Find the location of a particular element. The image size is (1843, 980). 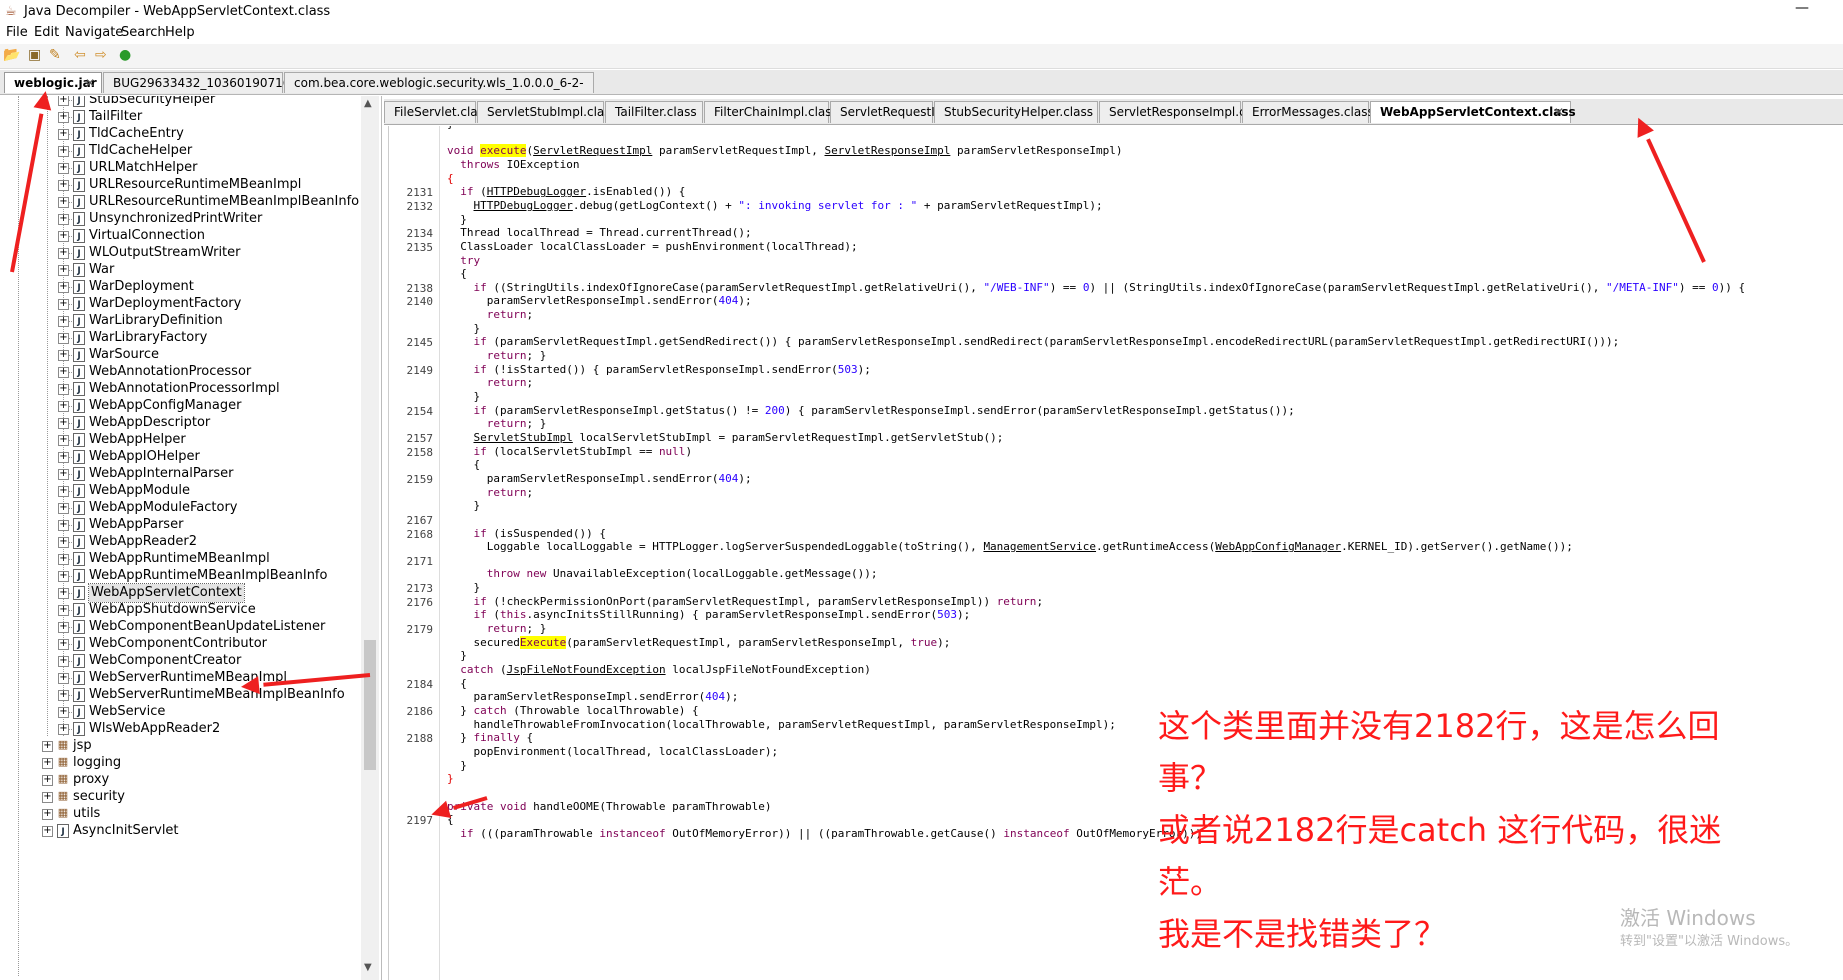

class-tab: FilterChainImpl.class is located at coordinates (766, 112).